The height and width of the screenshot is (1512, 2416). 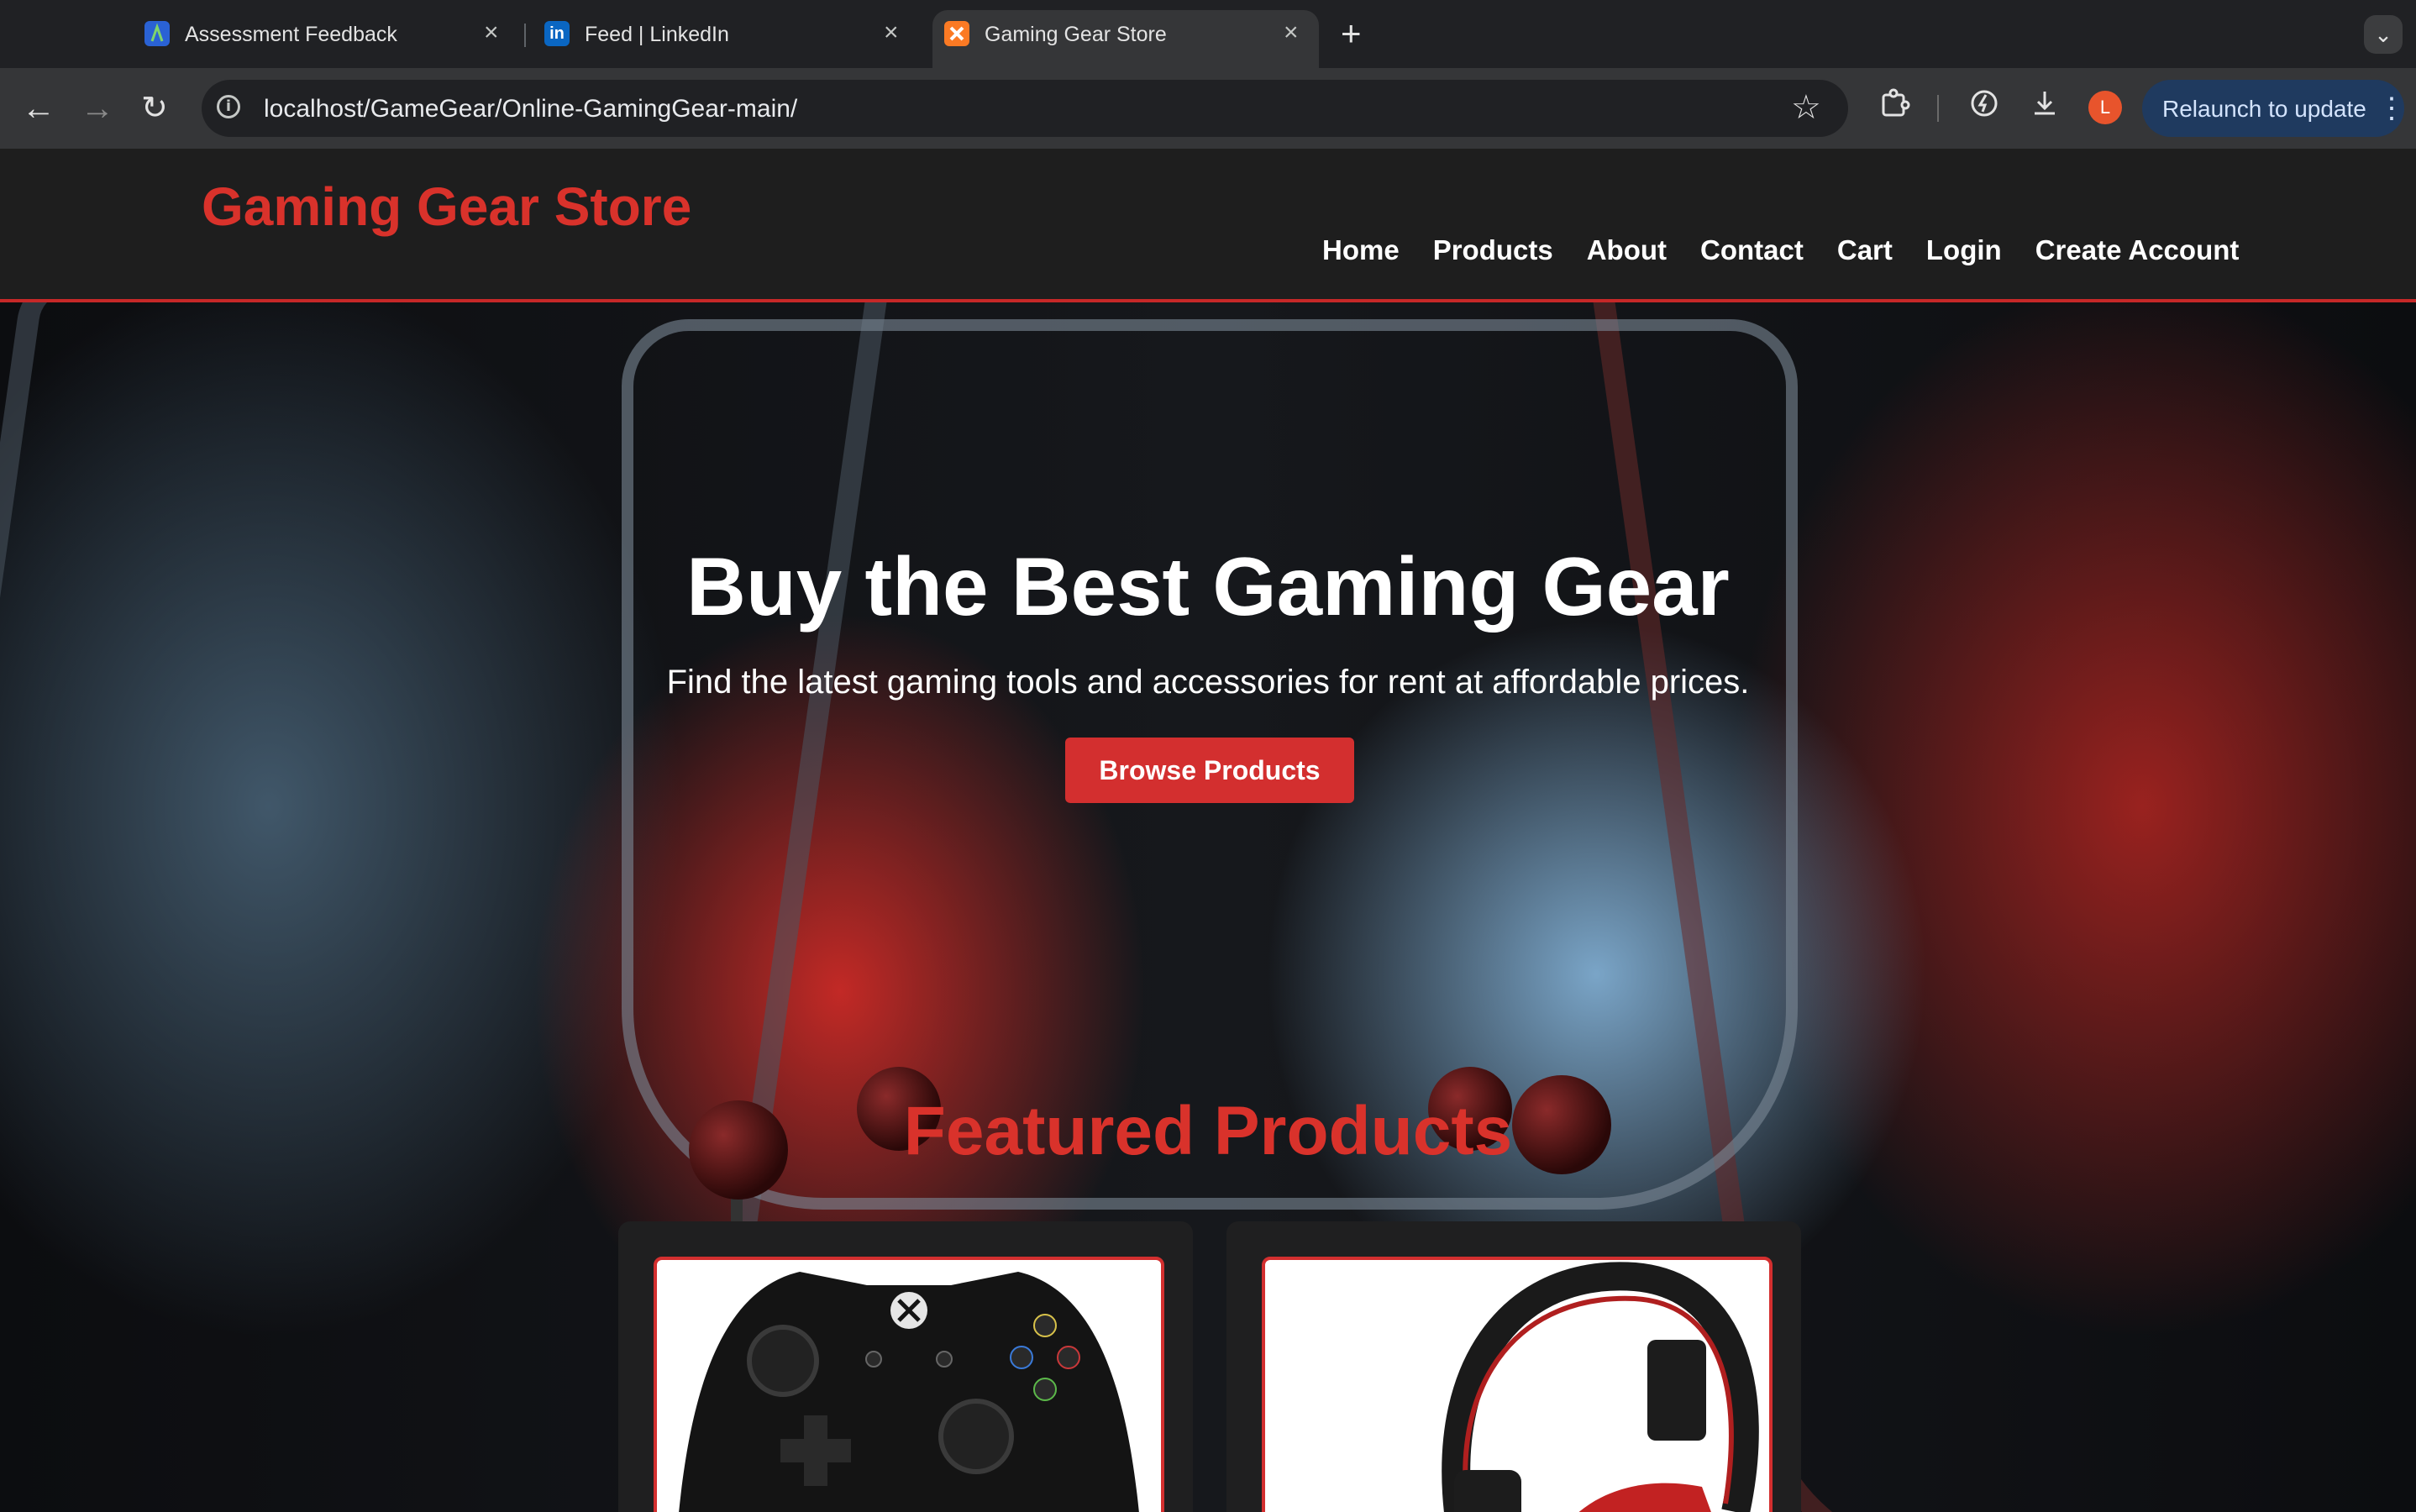 What do you see at coordinates (1208, 1131) in the screenshot?
I see `featured-products-heading: Featured Products` at bounding box center [1208, 1131].